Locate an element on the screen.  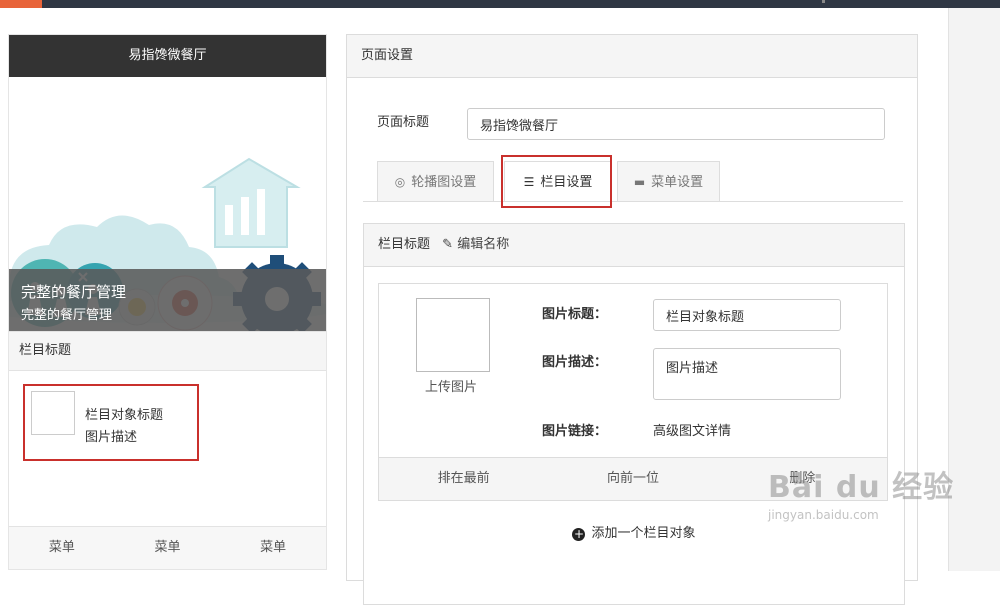
carousel-icon: ◎ is located at coordinates (400, 182).